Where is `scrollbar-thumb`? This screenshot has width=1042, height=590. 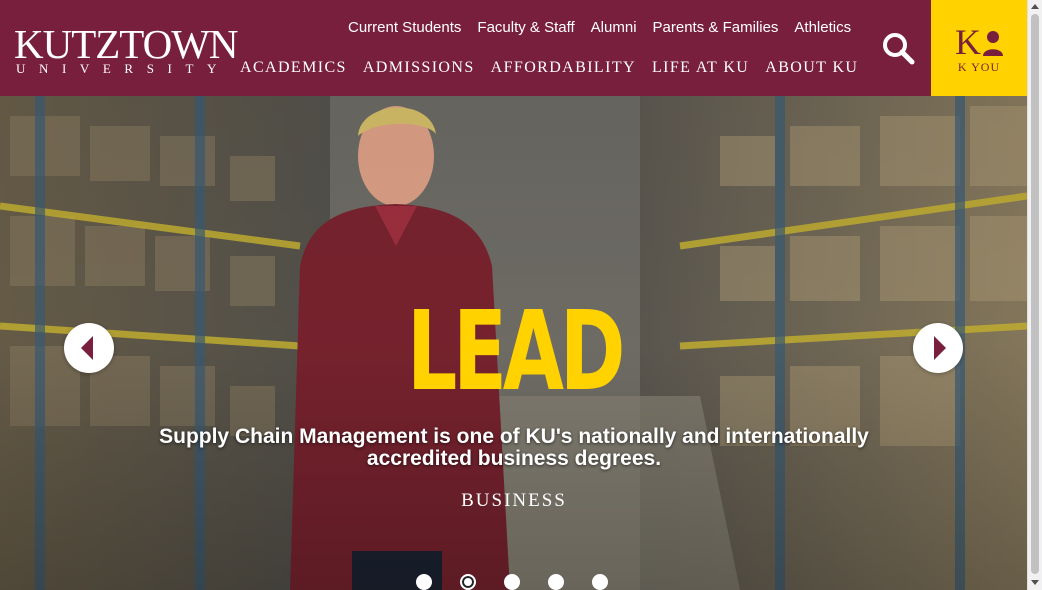 scrollbar-thumb is located at coordinates (1035, 294).